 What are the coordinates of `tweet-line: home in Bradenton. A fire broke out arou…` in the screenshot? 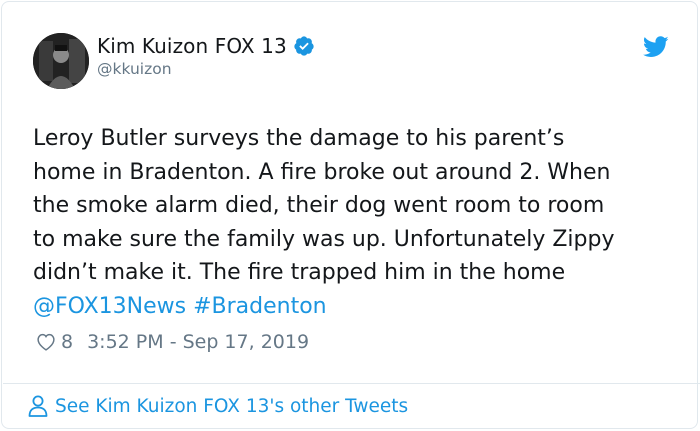 It's located at (322, 172).